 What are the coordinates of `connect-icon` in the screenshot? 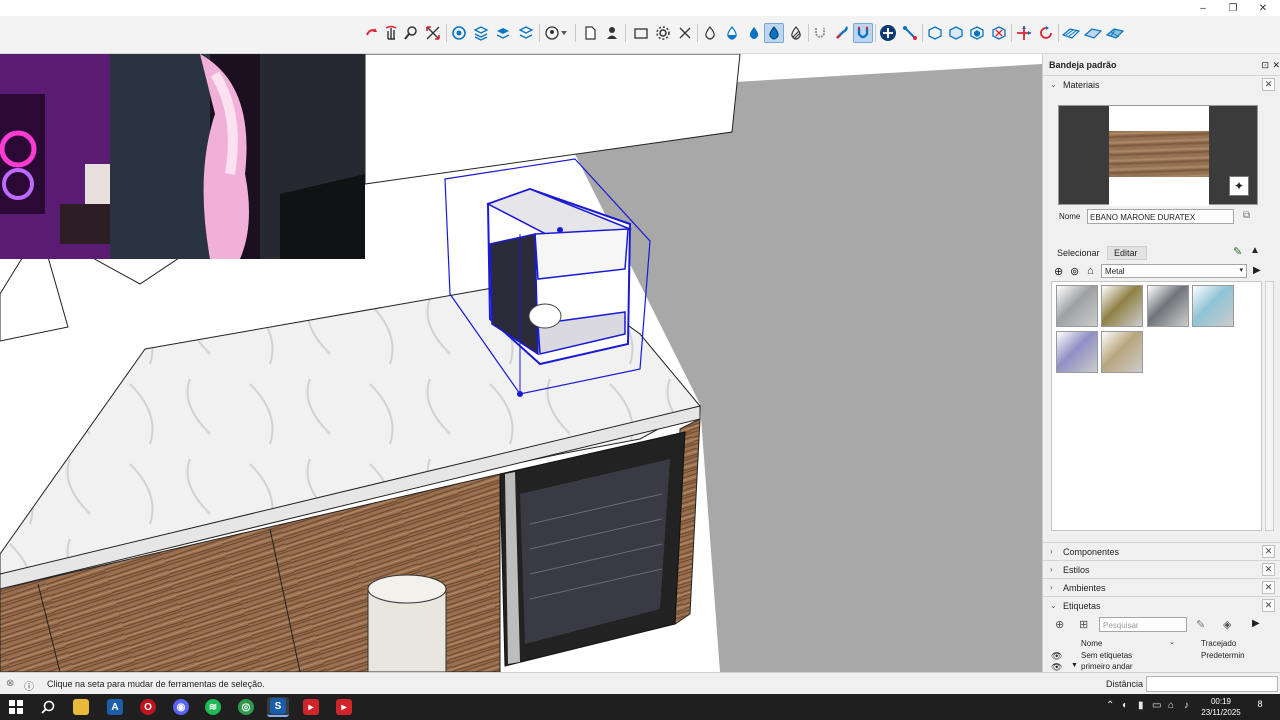 It's located at (910, 33).